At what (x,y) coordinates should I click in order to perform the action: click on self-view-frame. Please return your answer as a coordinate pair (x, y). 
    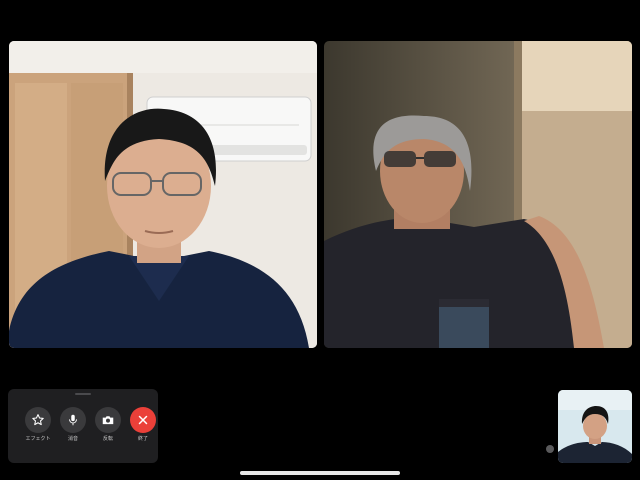
    Looking at the image, I should click on (595, 426).